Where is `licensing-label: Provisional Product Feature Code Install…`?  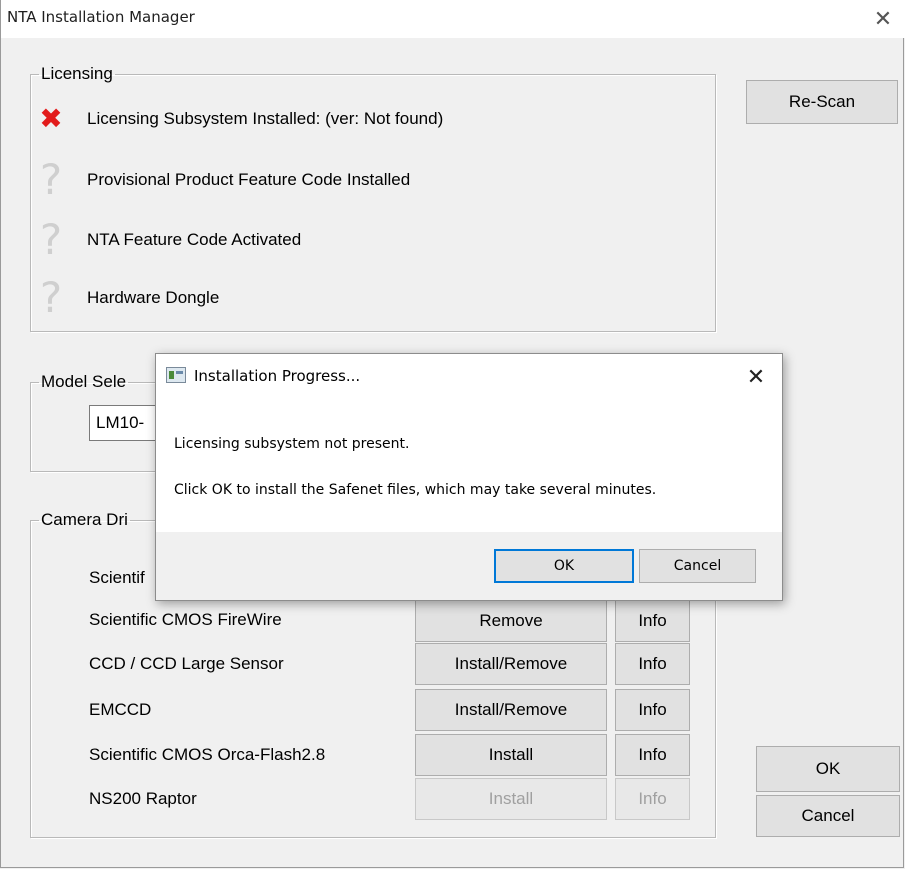
licensing-label: Provisional Product Feature Code Install… is located at coordinates (249, 179).